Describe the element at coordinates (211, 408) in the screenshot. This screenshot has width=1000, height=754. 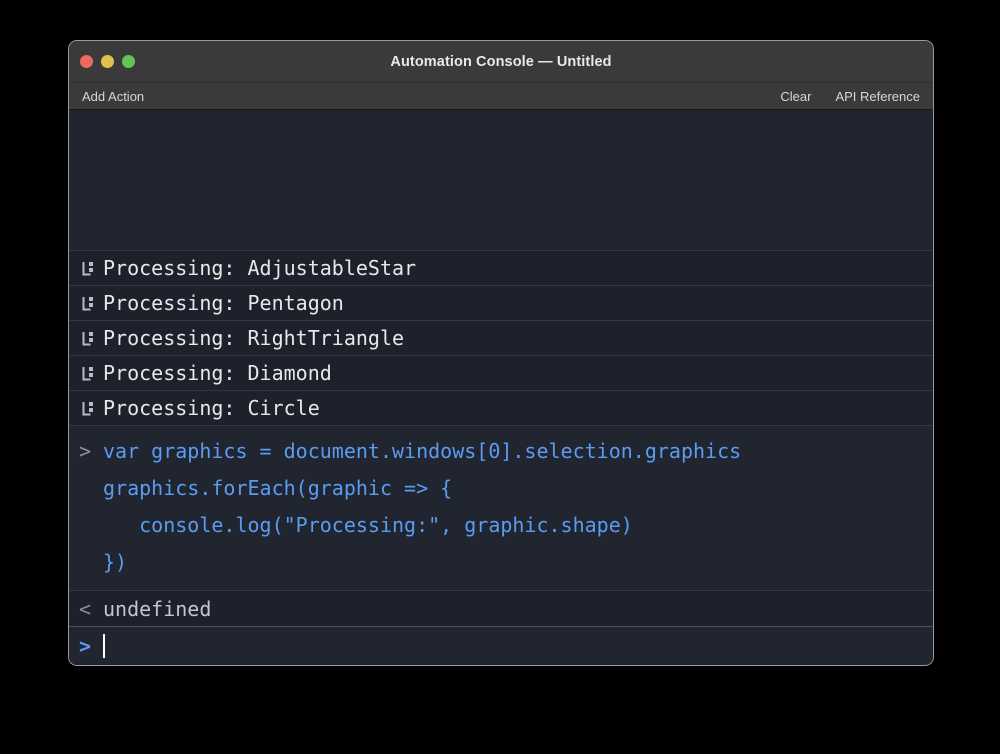
I see `log-row-text: Processing: Circle` at that location.